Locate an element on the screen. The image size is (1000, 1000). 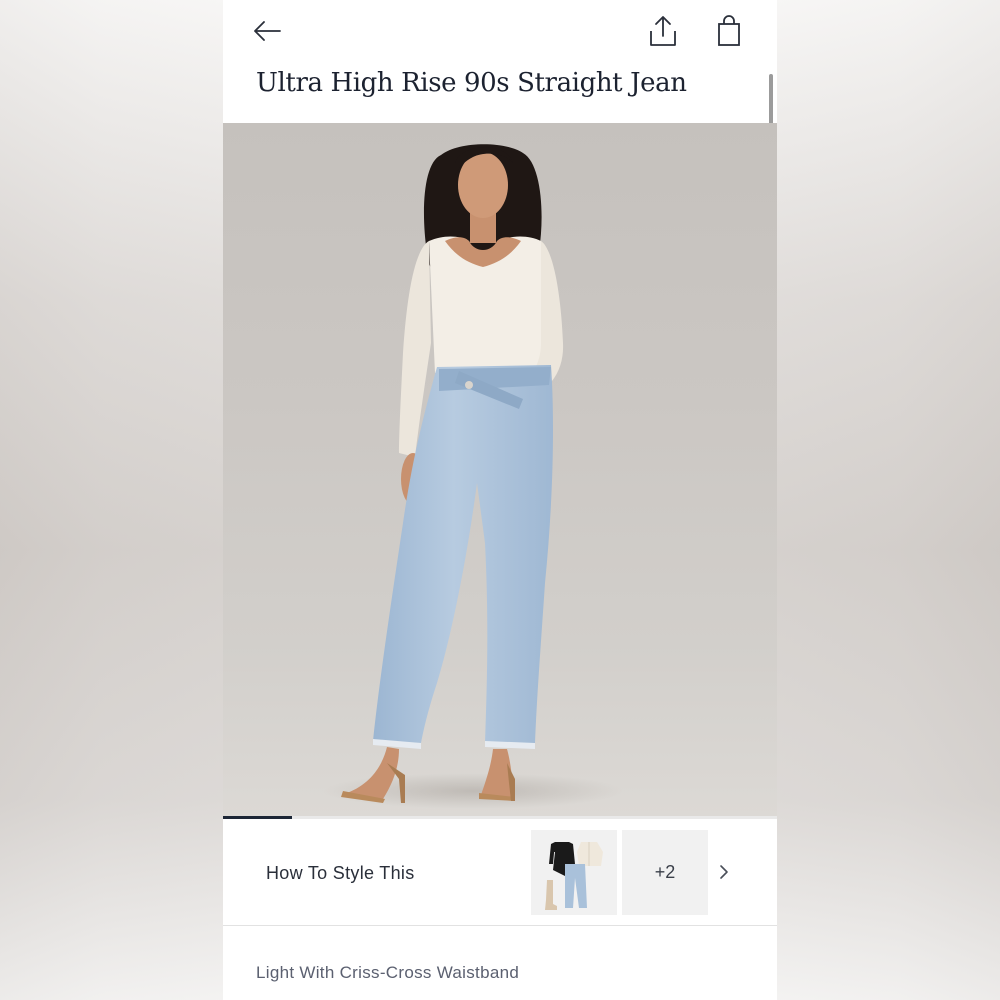
more-outfits-button: +2 is located at coordinates (665, 872).